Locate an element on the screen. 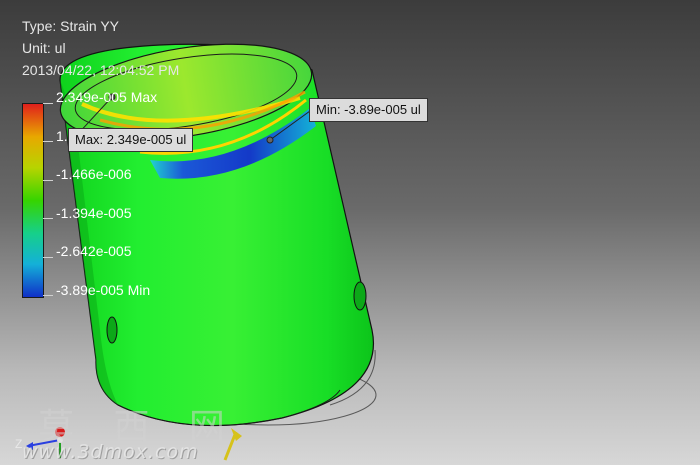 The width and height of the screenshot is (700, 465). min-probe-label: Min: -3.89e-005 ul is located at coordinates (368, 110).